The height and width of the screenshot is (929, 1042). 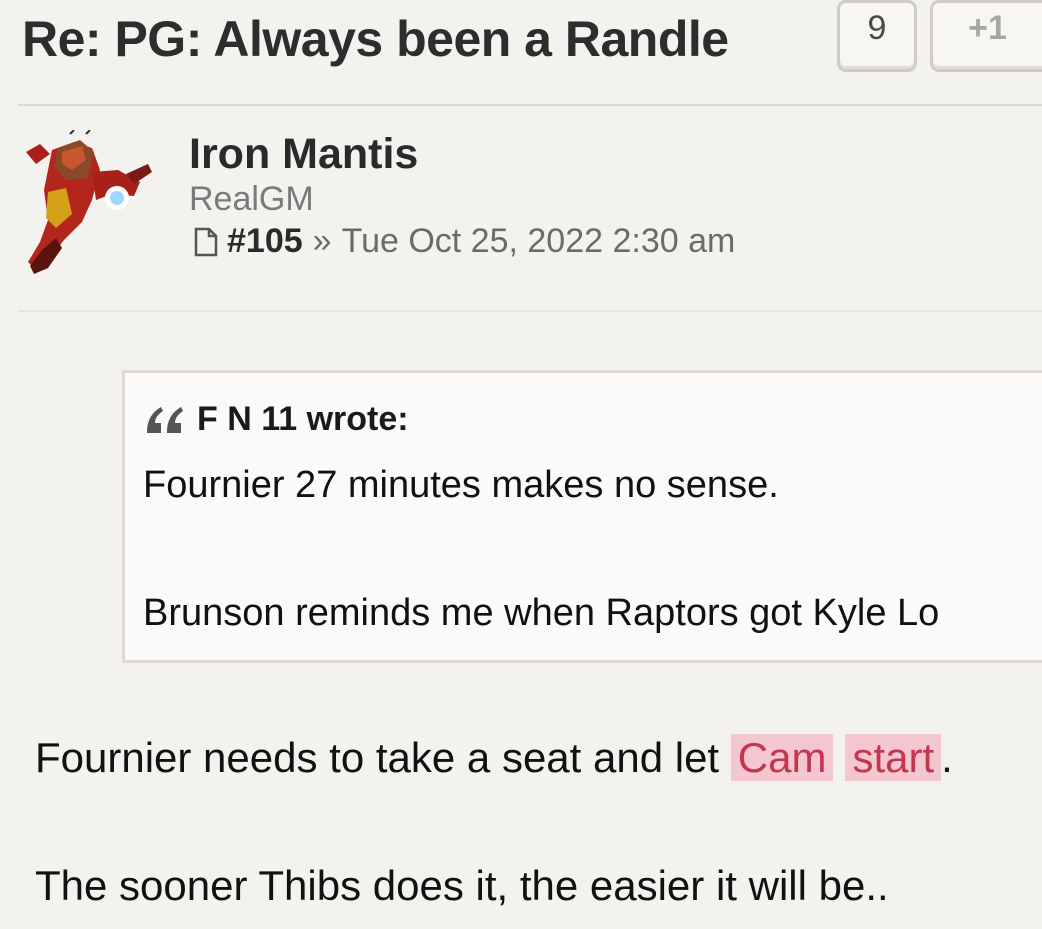 What do you see at coordinates (206, 242) in the screenshot?
I see `document-icon` at bounding box center [206, 242].